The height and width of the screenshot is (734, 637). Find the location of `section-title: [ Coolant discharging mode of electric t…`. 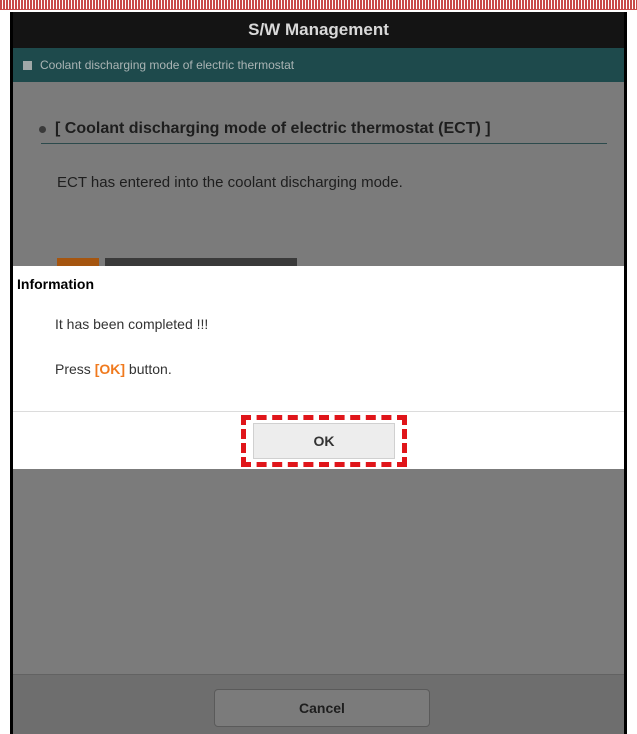

section-title: [ Coolant discharging mode of electric t… is located at coordinates (265, 129).